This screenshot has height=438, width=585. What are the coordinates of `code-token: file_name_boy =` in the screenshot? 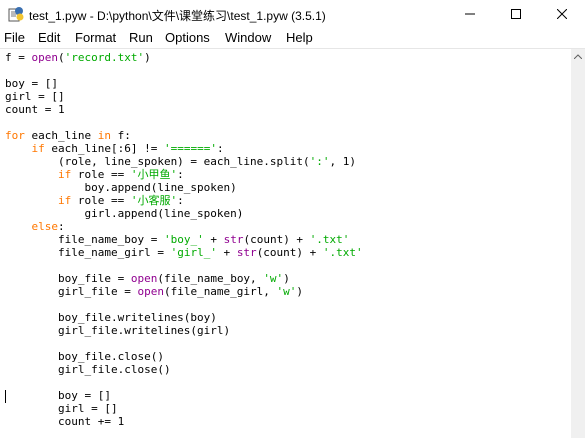 It's located at (84, 239).